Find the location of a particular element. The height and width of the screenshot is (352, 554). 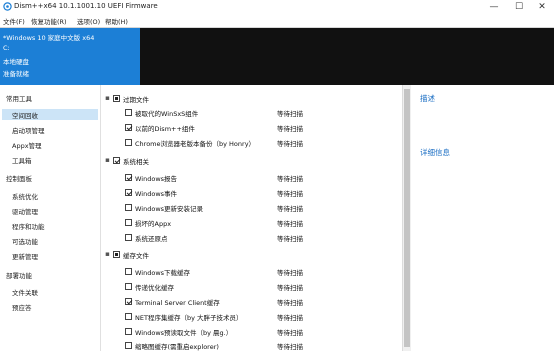

close-button: ✕ is located at coordinates (542, 7).